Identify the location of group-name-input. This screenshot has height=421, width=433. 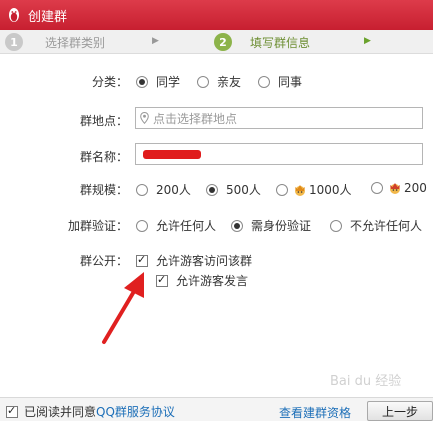
(279, 154).